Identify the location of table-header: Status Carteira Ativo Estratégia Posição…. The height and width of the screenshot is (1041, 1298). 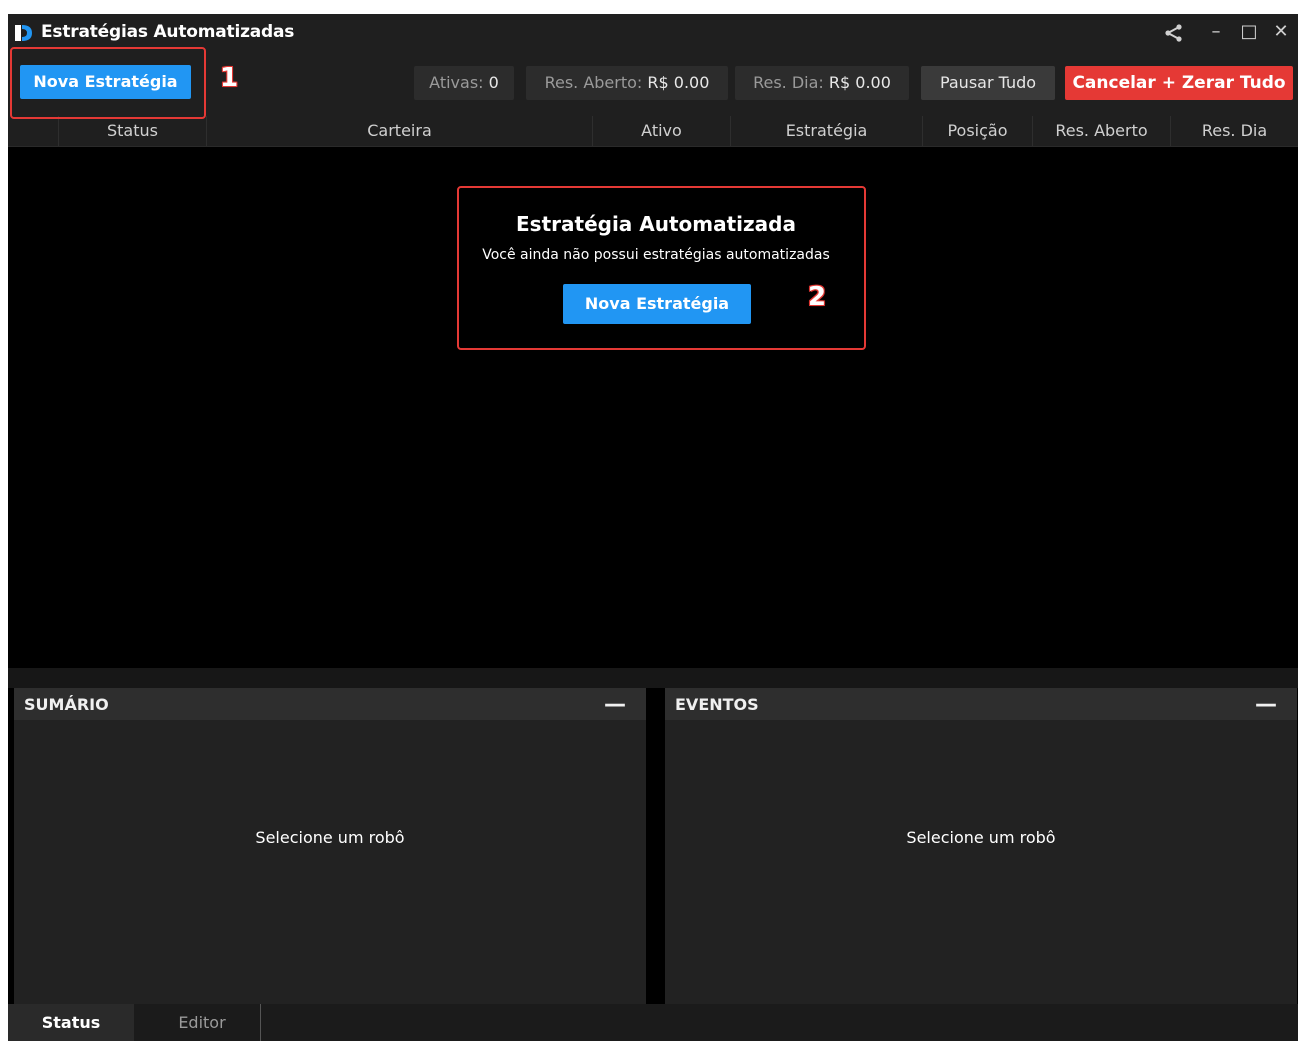
(653, 131).